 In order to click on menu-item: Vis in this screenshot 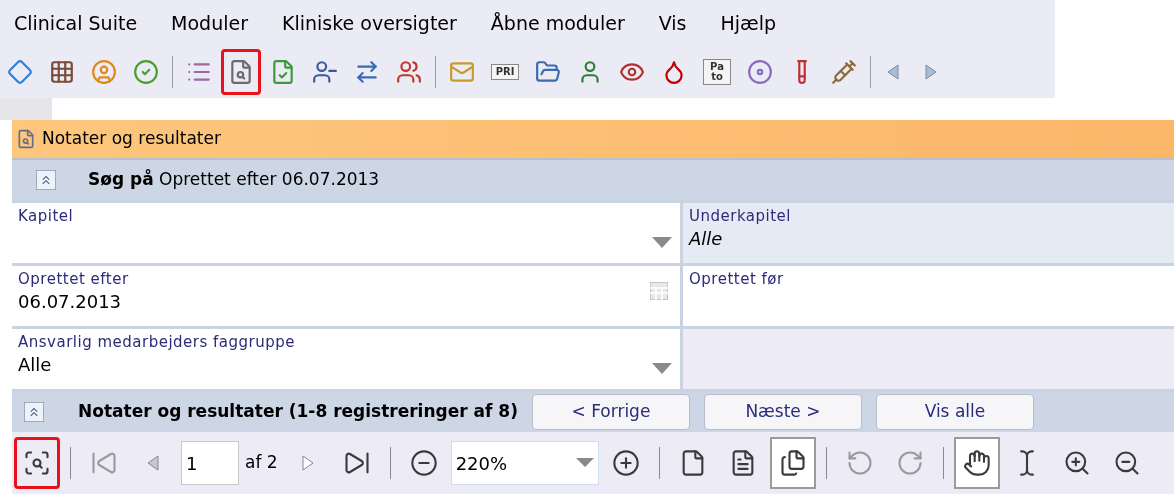, I will do `click(672, 23)`.